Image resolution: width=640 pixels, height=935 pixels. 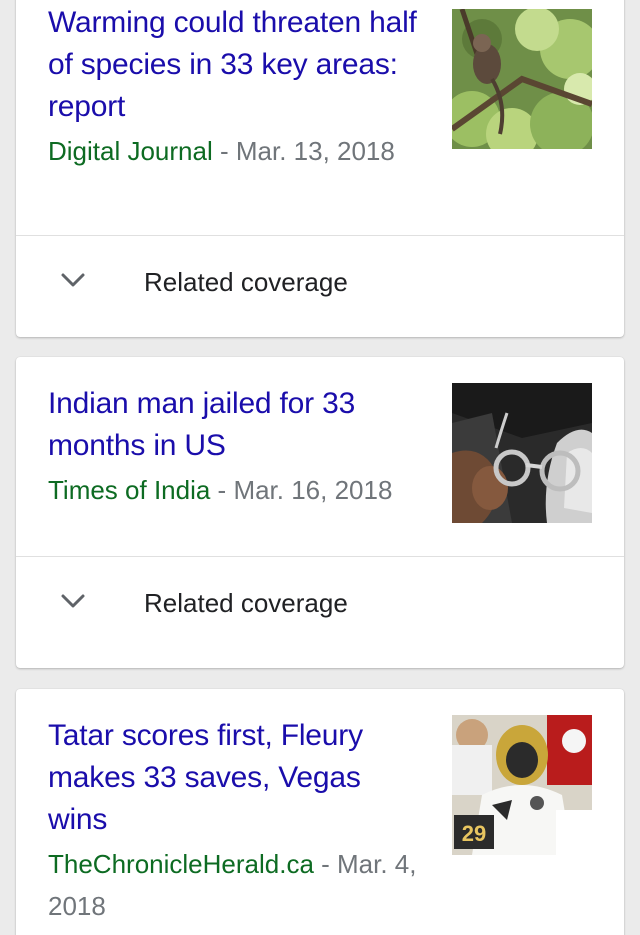 I want to click on story-source: Digital Journal, so click(x=130, y=151).